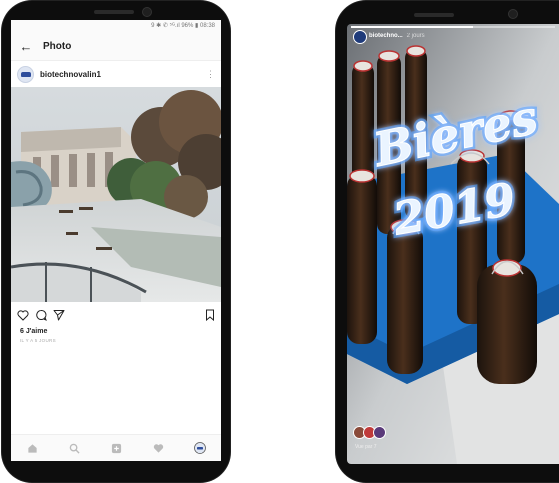  I want to click on likes-count: 6 J'aime, so click(116, 331).